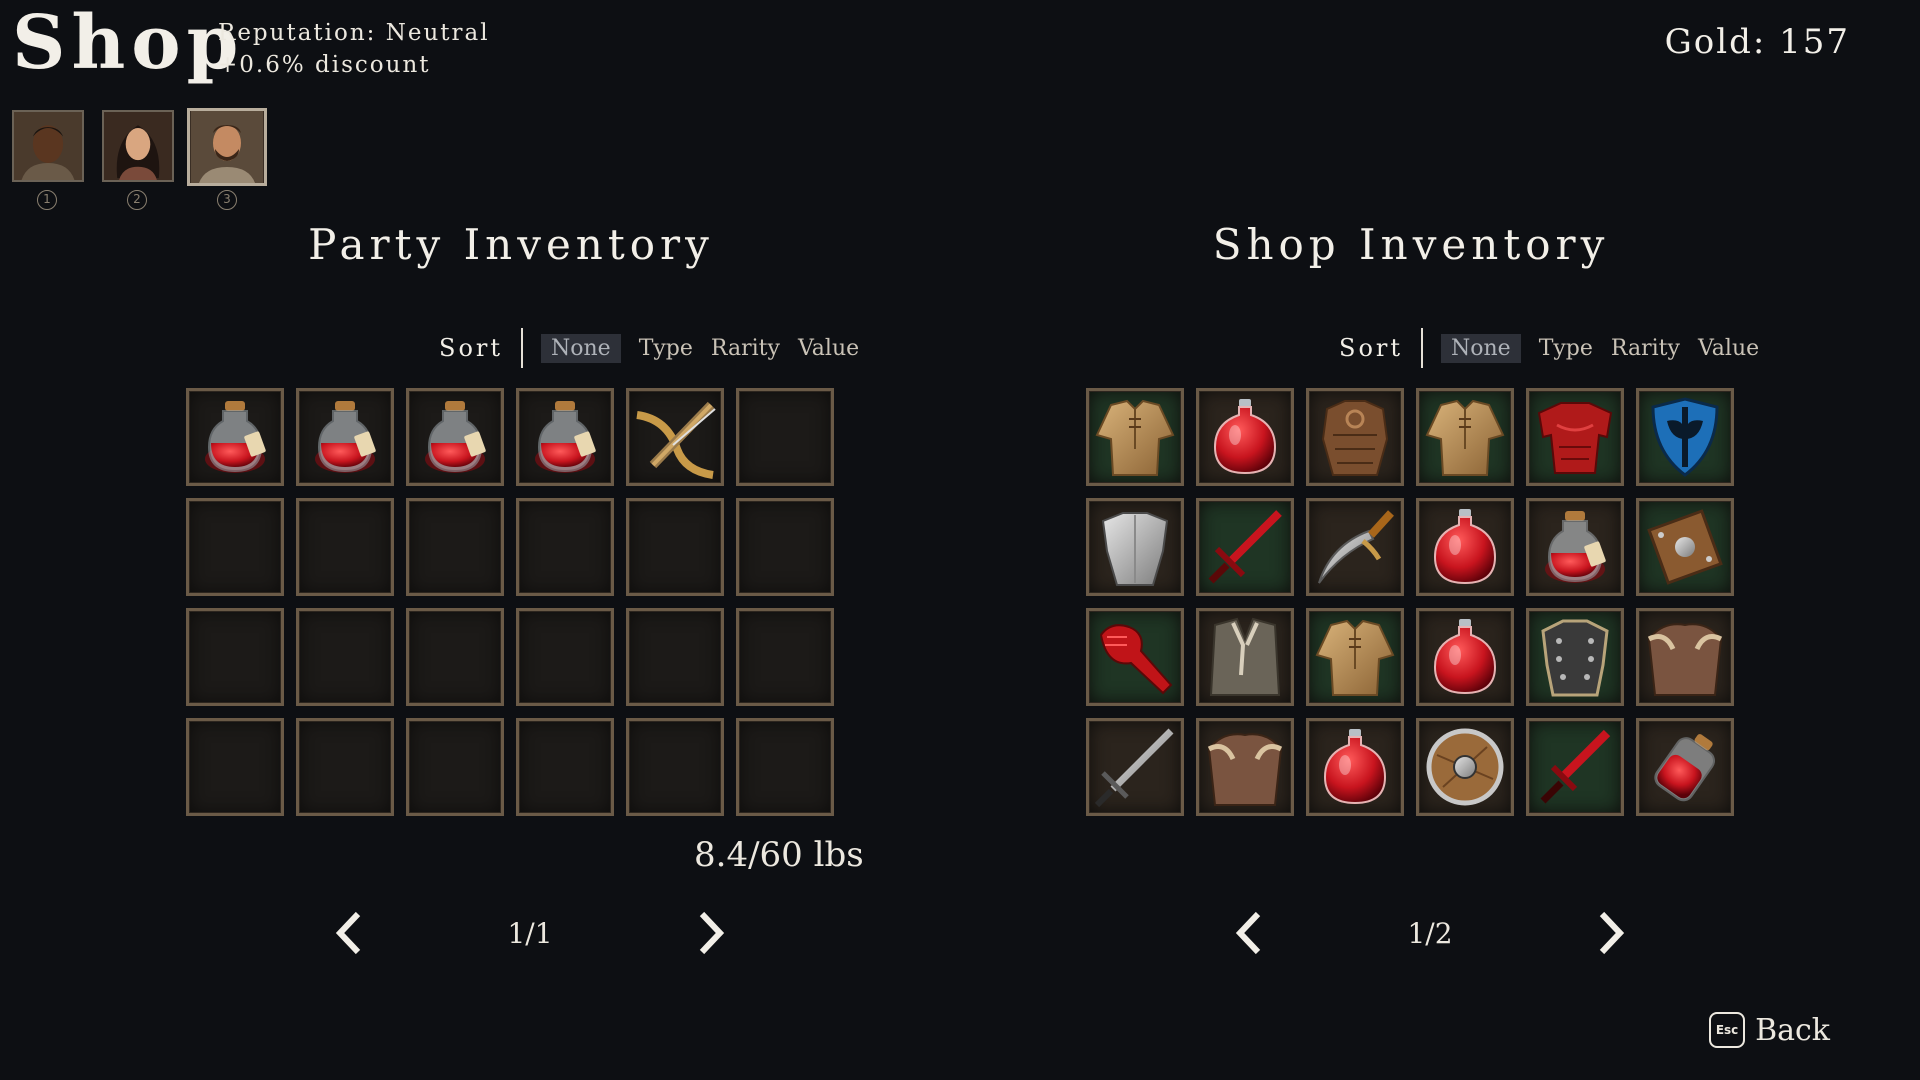 The height and width of the screenshot is (1080, 1920). I want to click on shop-page-number: 1/2, so click(1430, 933).